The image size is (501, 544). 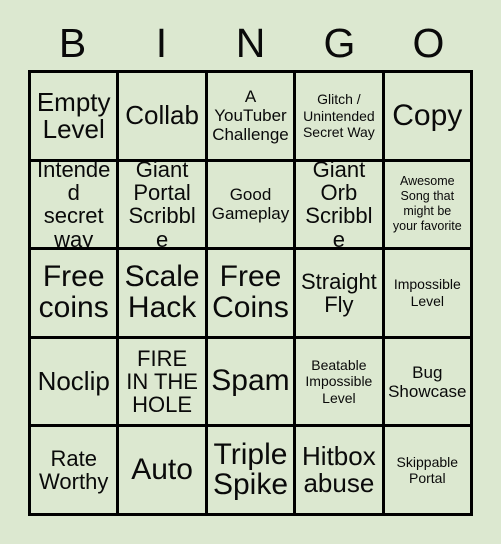 I want to click on bingo-cell-label: Bug Showcase, so click(x=427, y=381).